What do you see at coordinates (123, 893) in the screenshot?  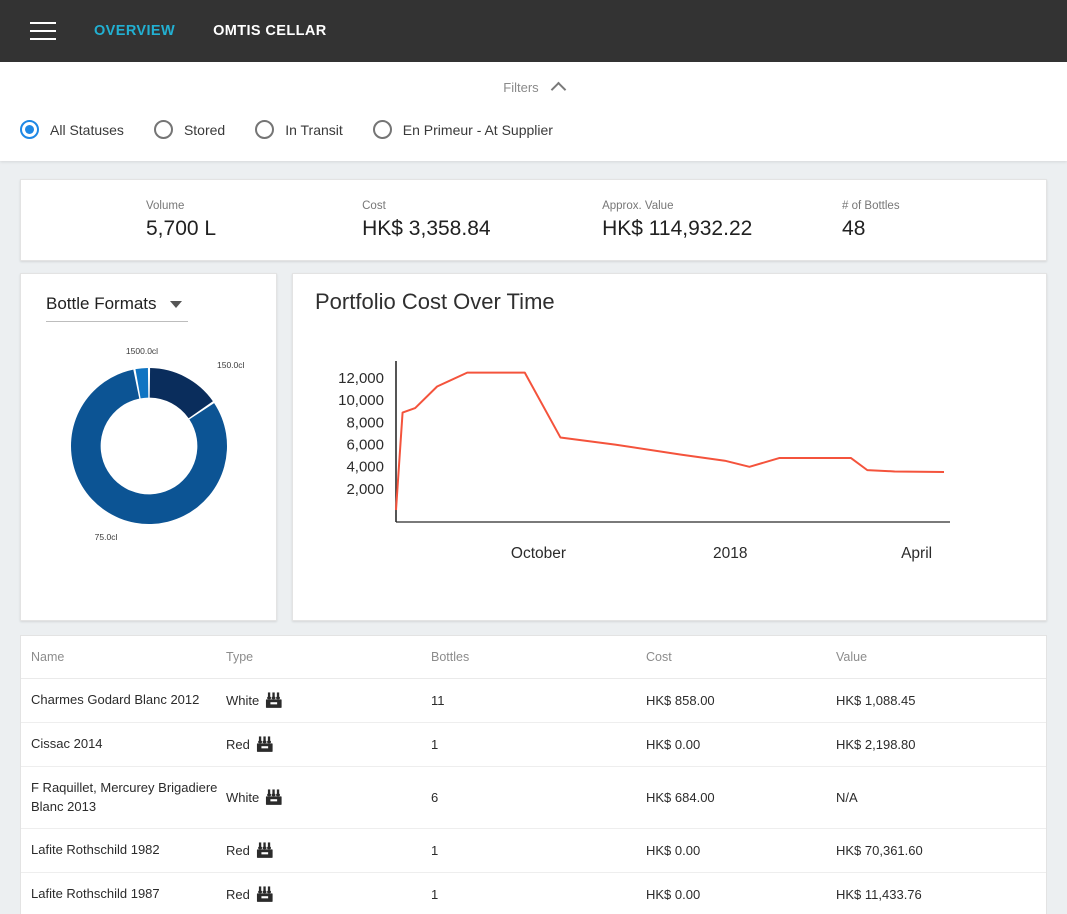 I see `cell-name: Lafite Rothschild 1987` at bounding box center [123, 893].